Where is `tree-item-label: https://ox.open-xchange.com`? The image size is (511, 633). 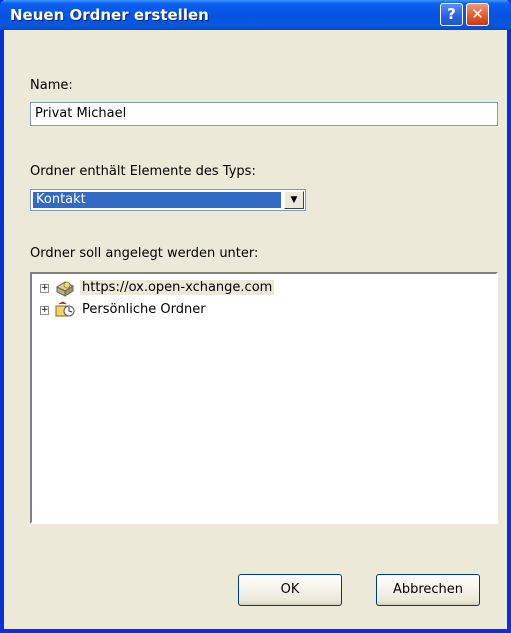
tree-item-label: https://ox.open-xchange.com is located at coordinates (177, 287).